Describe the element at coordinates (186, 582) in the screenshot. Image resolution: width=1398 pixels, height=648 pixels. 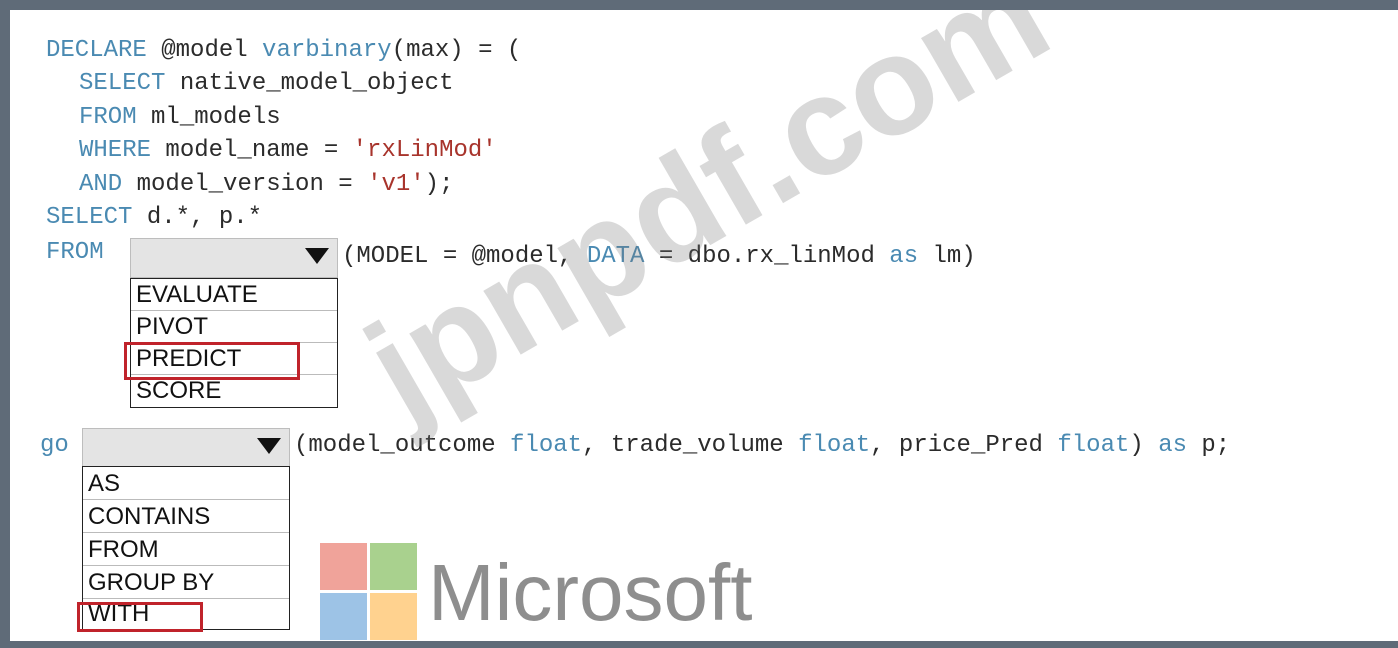
I see `option-group-by: GROUP BY` at that location.